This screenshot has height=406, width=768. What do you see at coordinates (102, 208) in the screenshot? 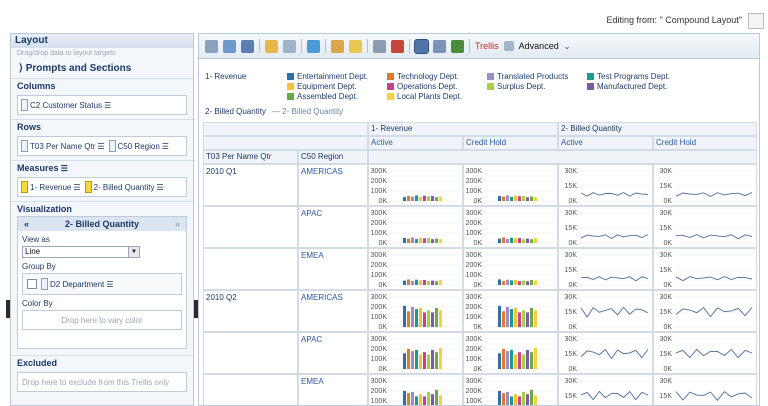
I see `visualization-label: Visualization` at bounding box center [102, 208].